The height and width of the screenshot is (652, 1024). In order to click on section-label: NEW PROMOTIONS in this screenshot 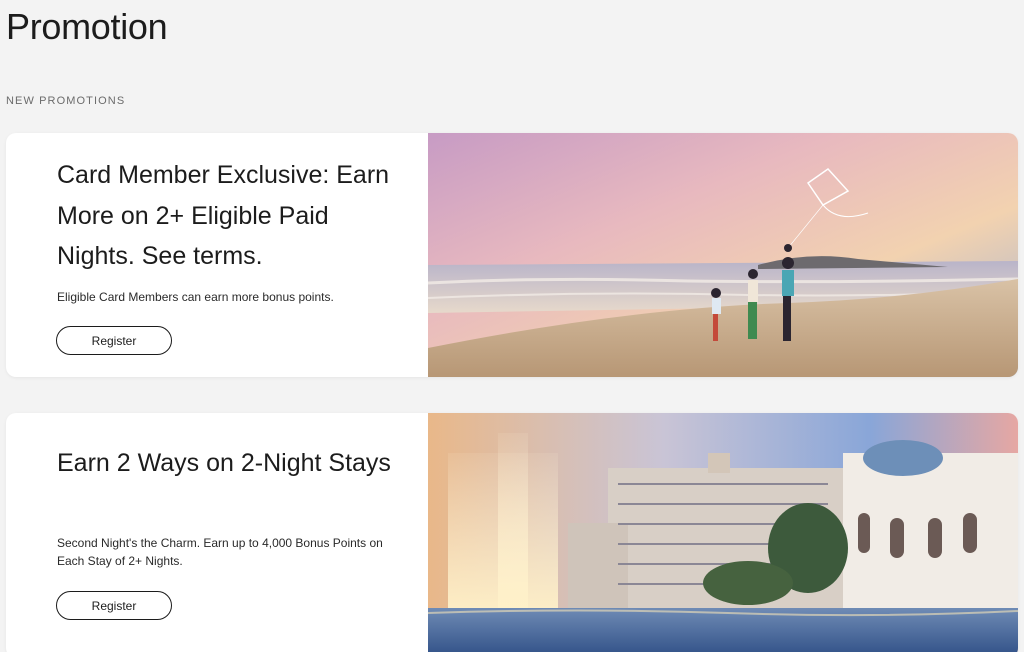, I will do `click(66, 101)`.